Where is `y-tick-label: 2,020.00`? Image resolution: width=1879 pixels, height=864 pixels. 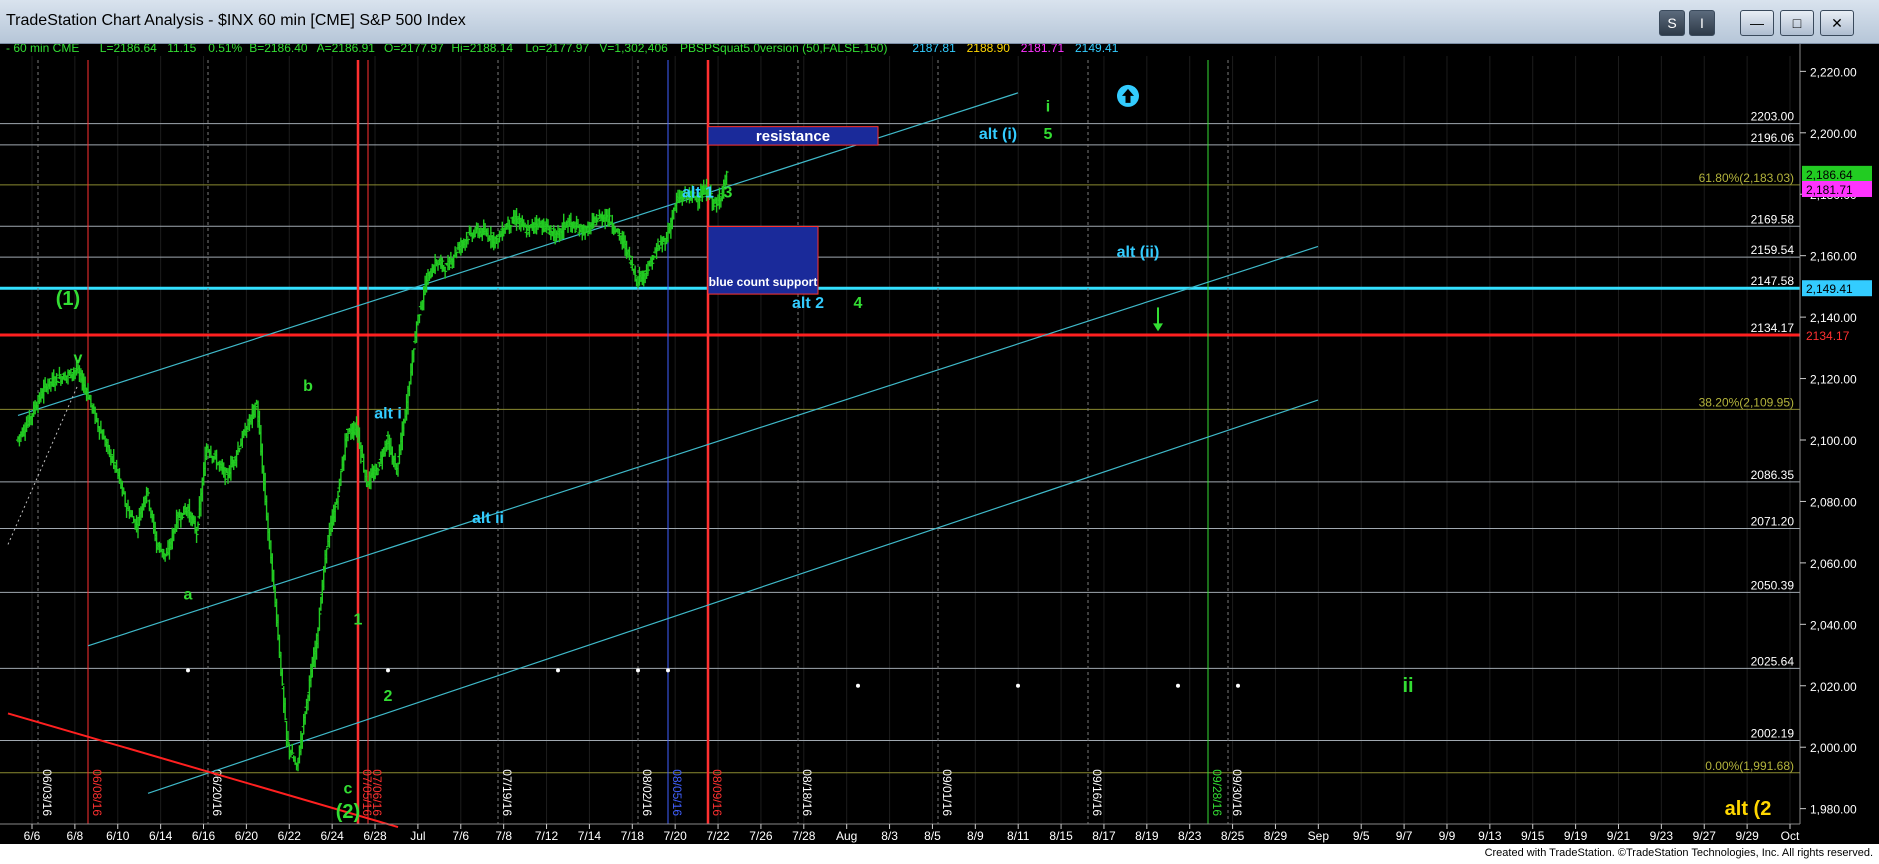
y-tick-label: 2,020.00 is located at coordinates (1833, 687).